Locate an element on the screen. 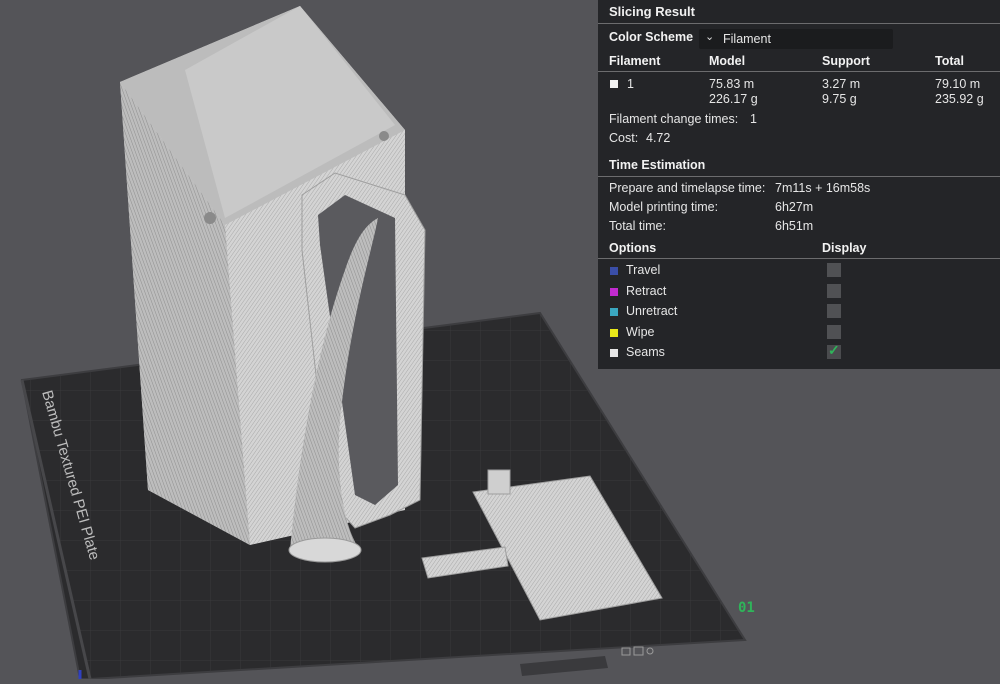 This screenshot has width=1000, height=684. model-time-label: Model printing time: is located at coordinates (664, 207).